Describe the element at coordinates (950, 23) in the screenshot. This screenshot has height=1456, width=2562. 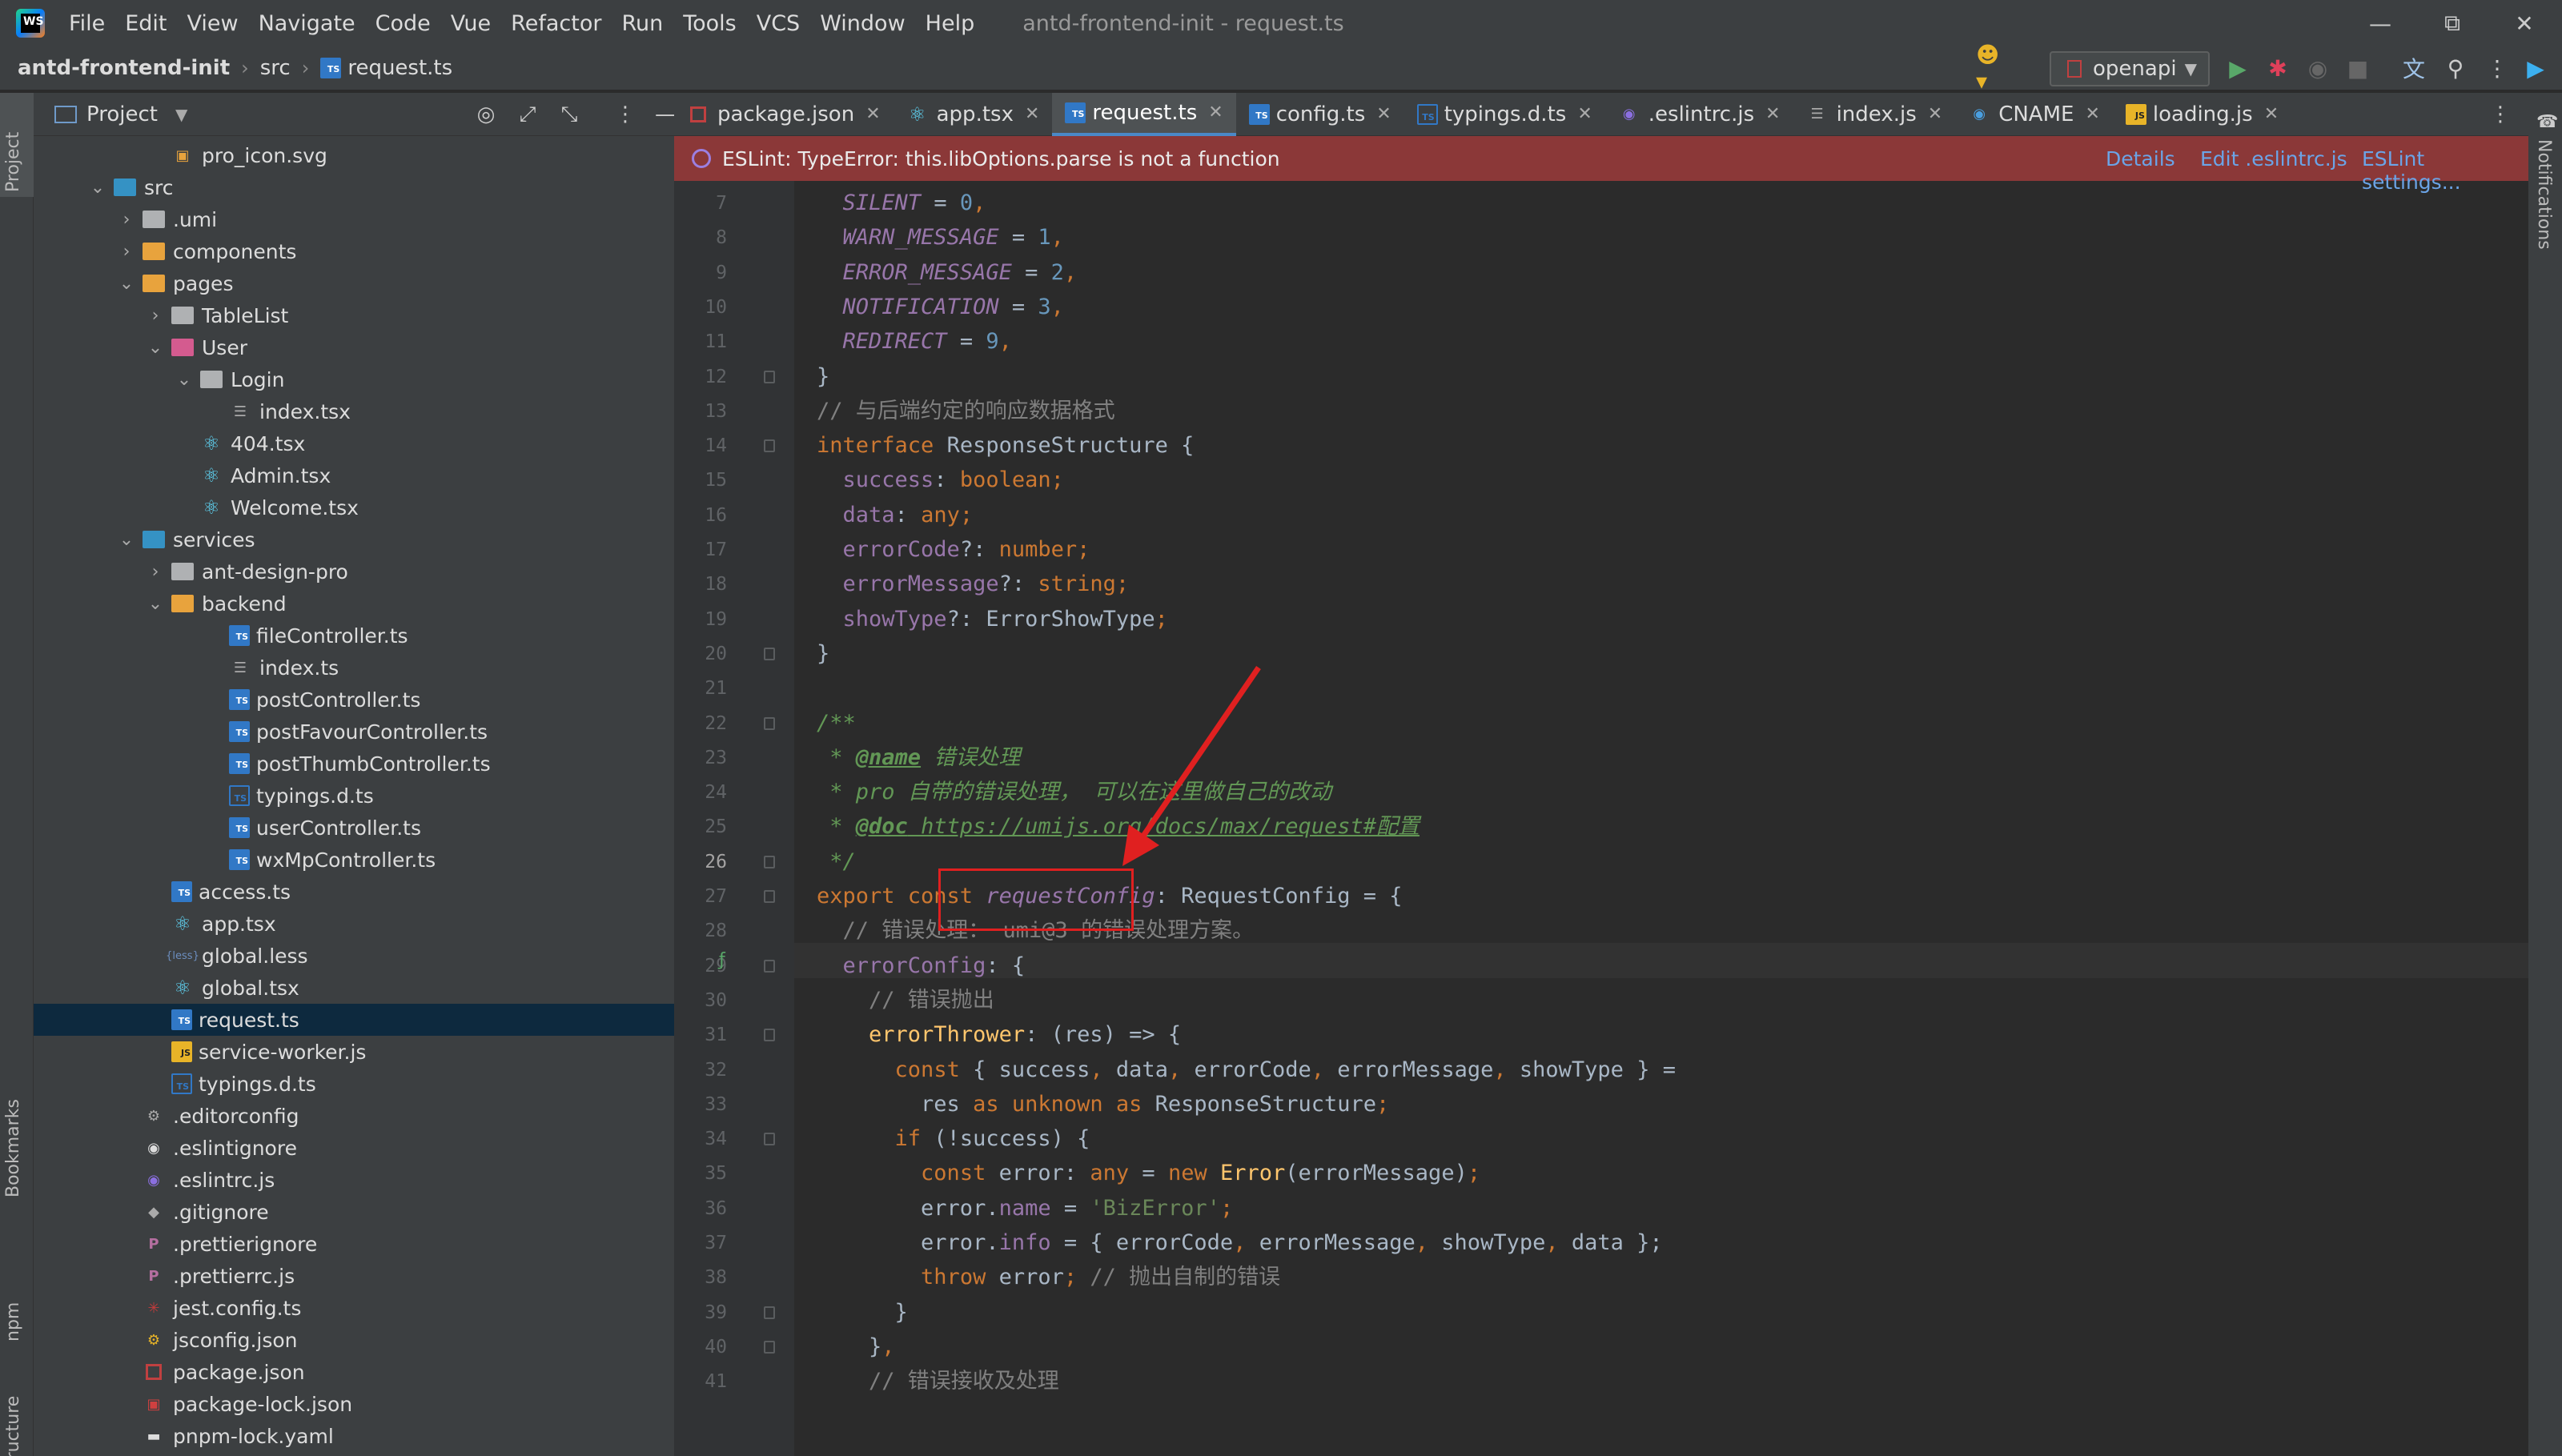
I see `menu-help: Help` at that location.